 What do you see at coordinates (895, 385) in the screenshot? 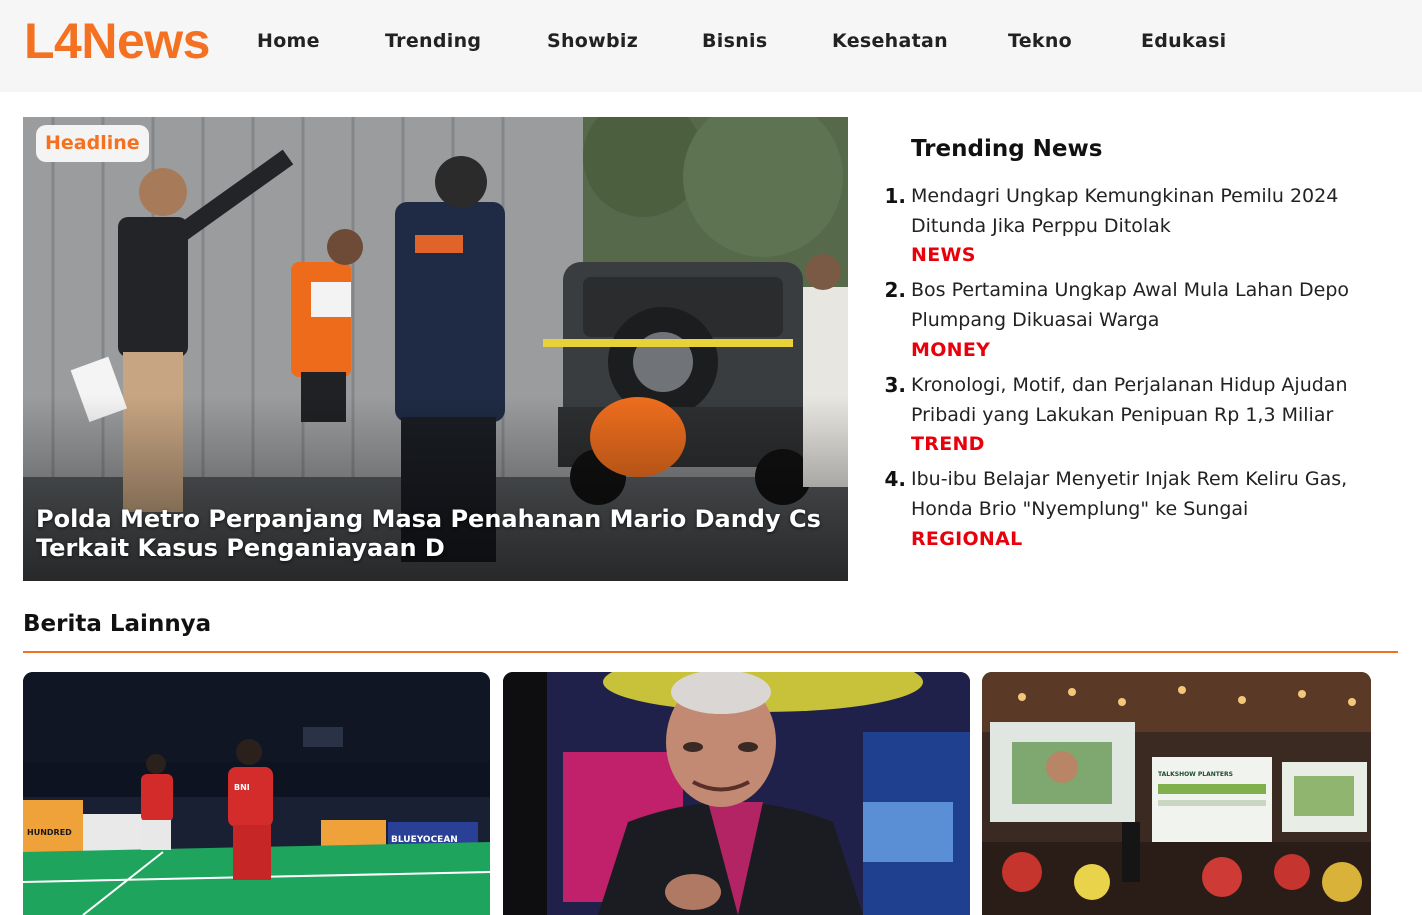
I see `trending-item-number: 3.` at bounding box center [895, 385].